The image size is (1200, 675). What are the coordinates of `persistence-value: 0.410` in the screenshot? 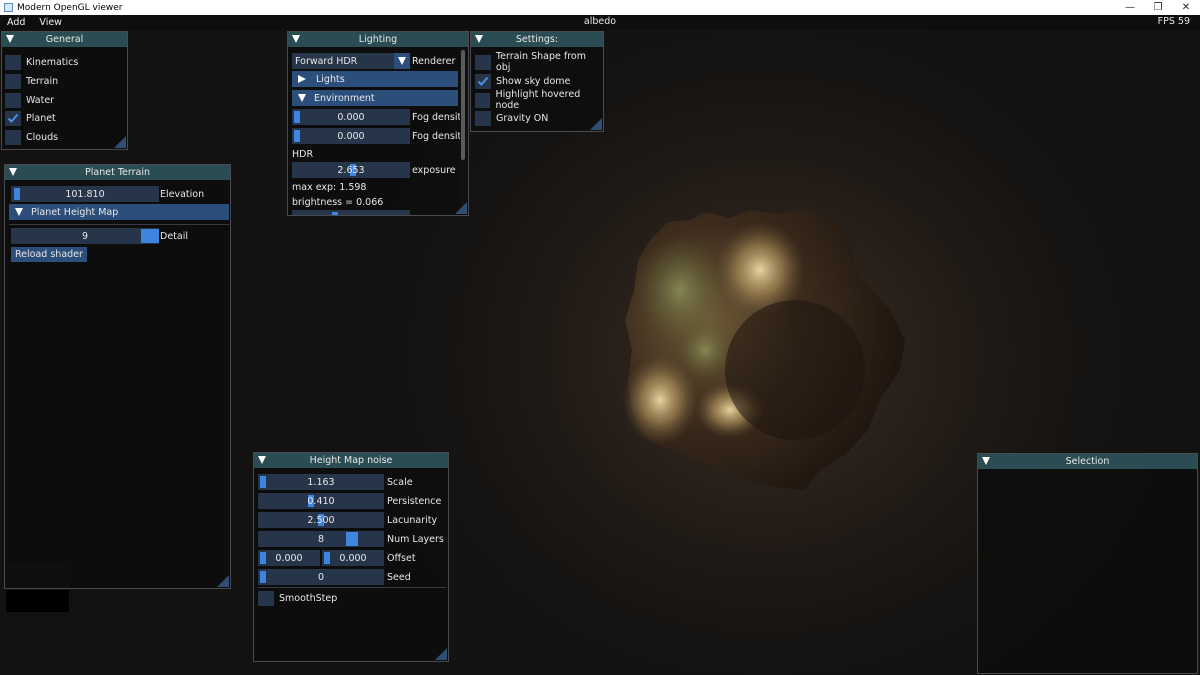 It's located at (321, 501).